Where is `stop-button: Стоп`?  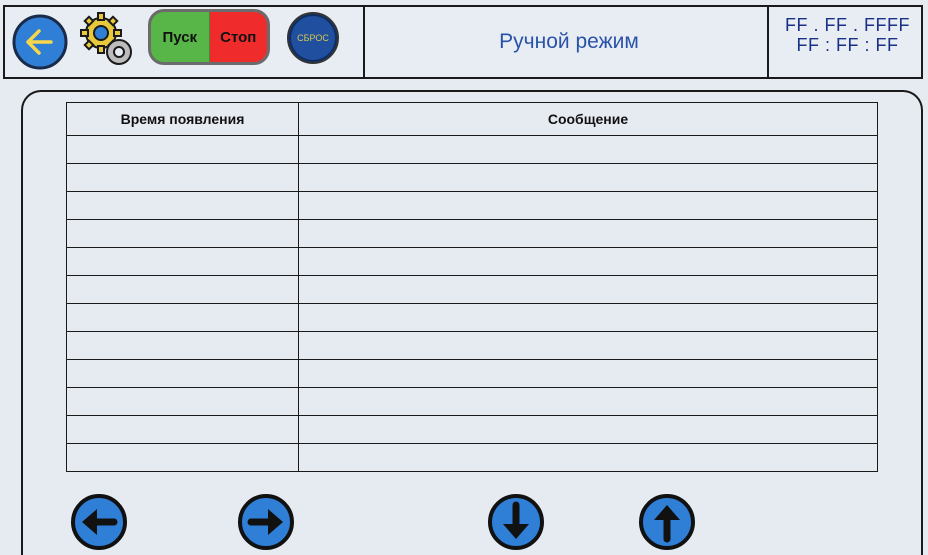 stop-button: Стоп is located at coordinates (238, 37).